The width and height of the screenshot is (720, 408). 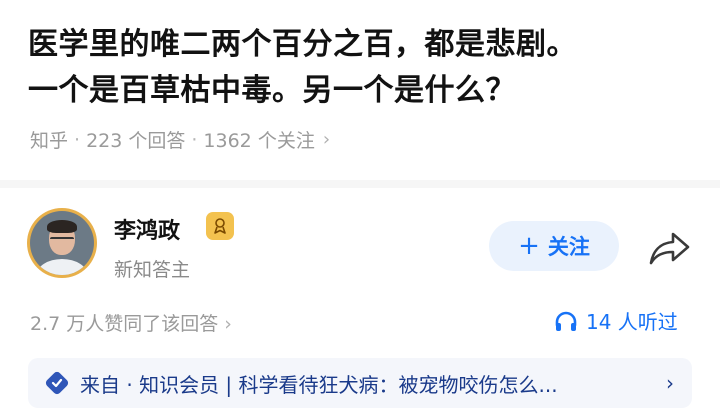 I want to click on question-title-line-2: 一个是百草枯中毒。另一个是什么？, so click(x=272, y=90).